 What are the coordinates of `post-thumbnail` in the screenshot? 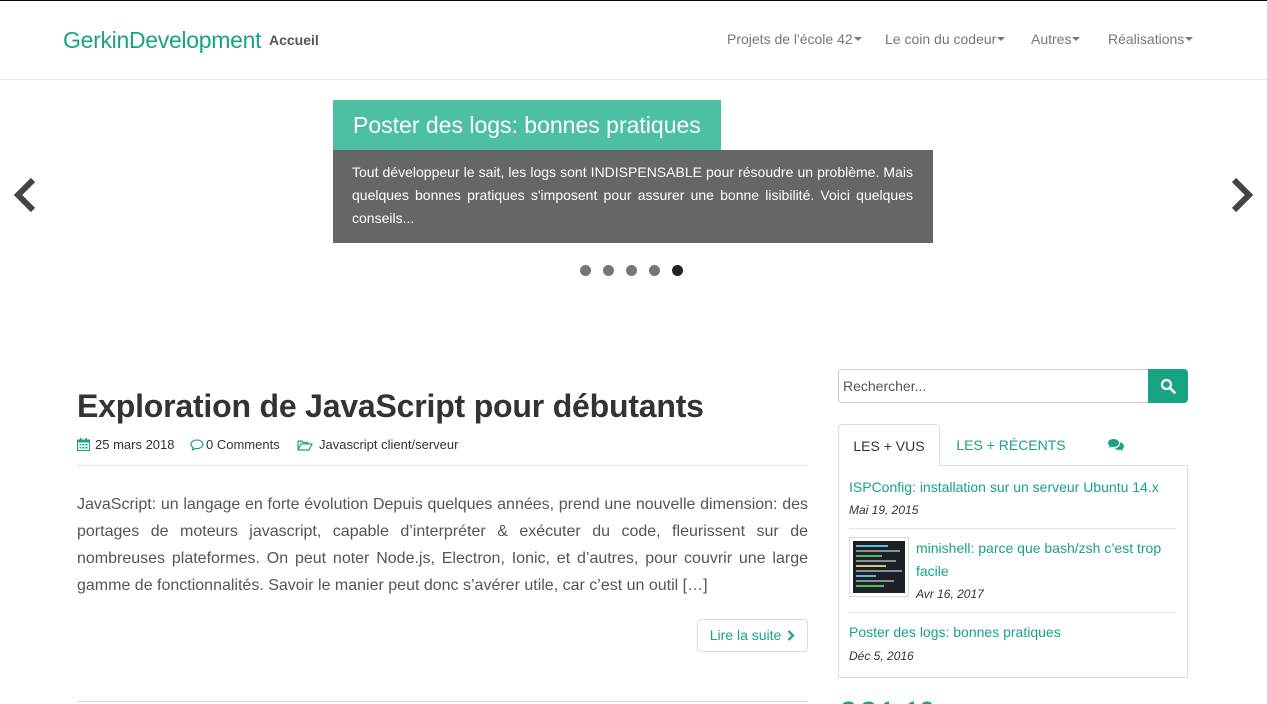 It's located at (879, 567).